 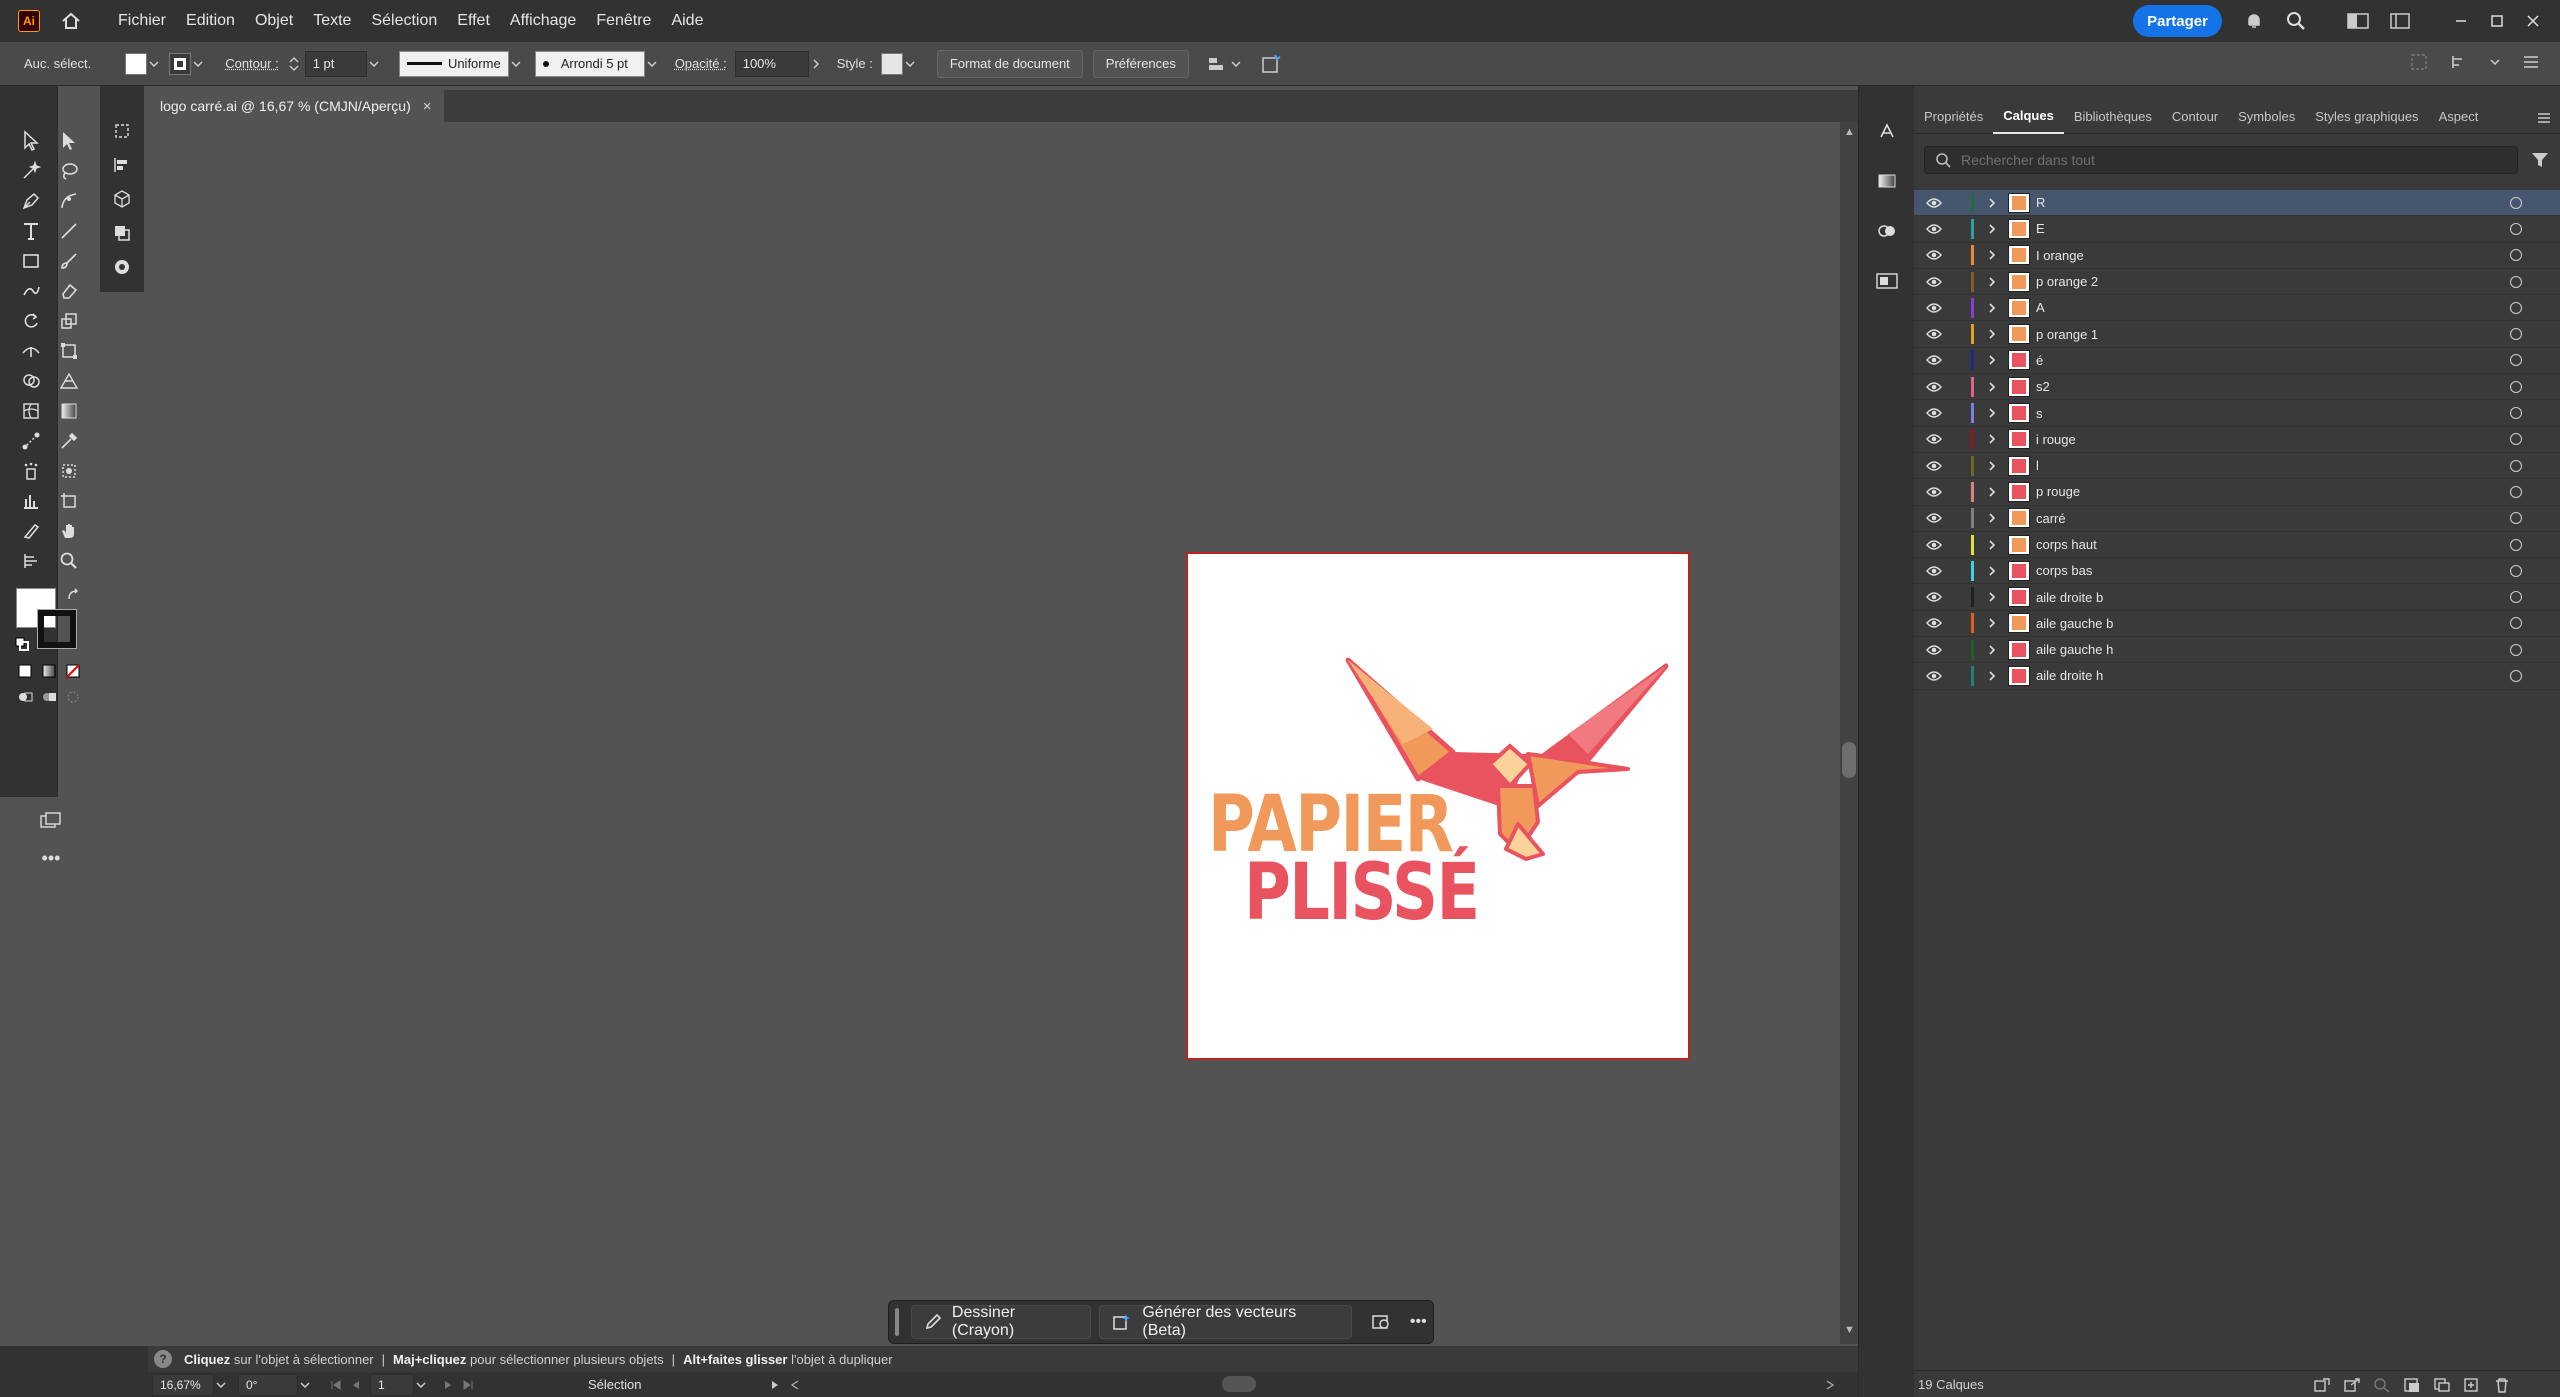 What do you see at coordinates (2177, 21) in the screenshot?
I see `share-button: Partager` at bounding box center [2177, 21].